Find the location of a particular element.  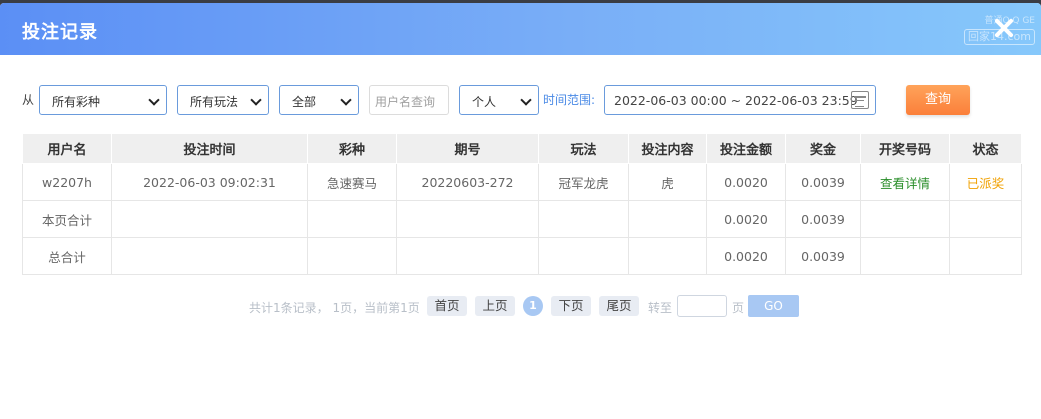

header-prize: 奖金 is located at coordinates (823, 148).